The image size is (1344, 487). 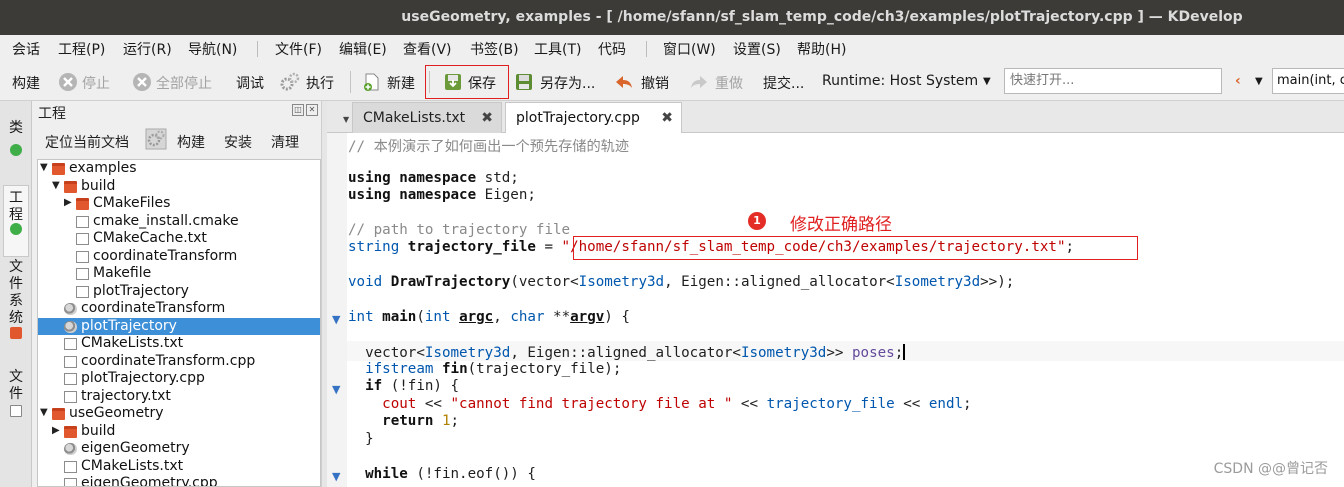 What do you see at coordinates (16, 229) in the screenshot?
I see `projects-icon` at bounding box center [16, 229].